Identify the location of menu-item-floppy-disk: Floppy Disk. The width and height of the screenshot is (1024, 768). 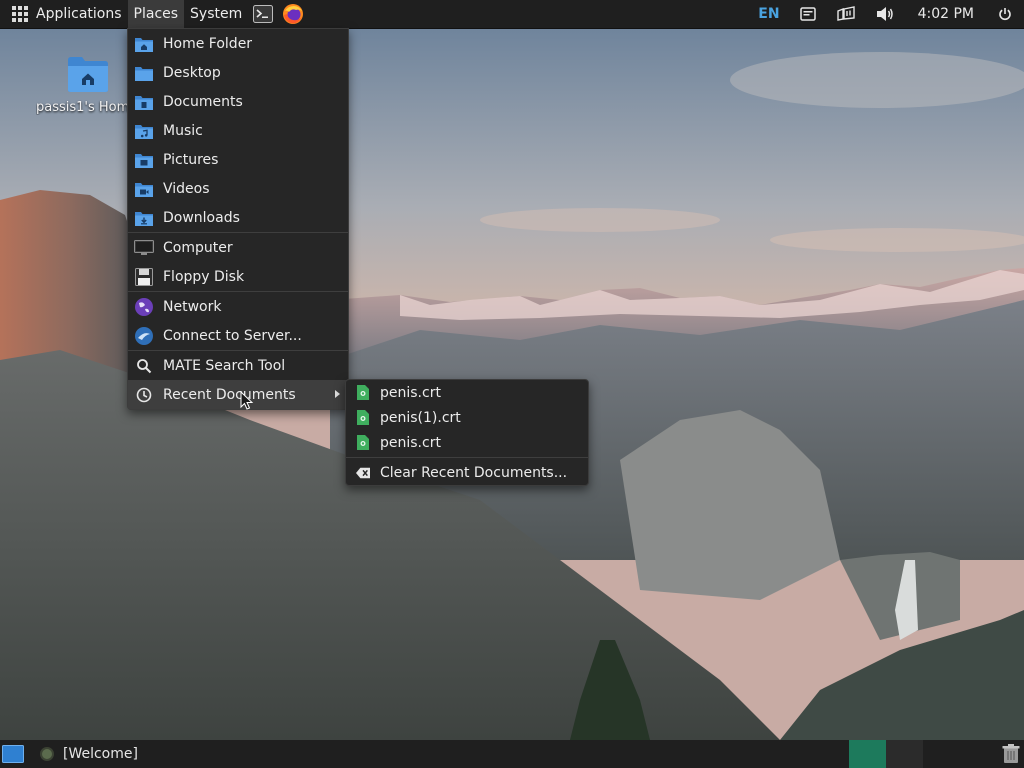
(238, 276).